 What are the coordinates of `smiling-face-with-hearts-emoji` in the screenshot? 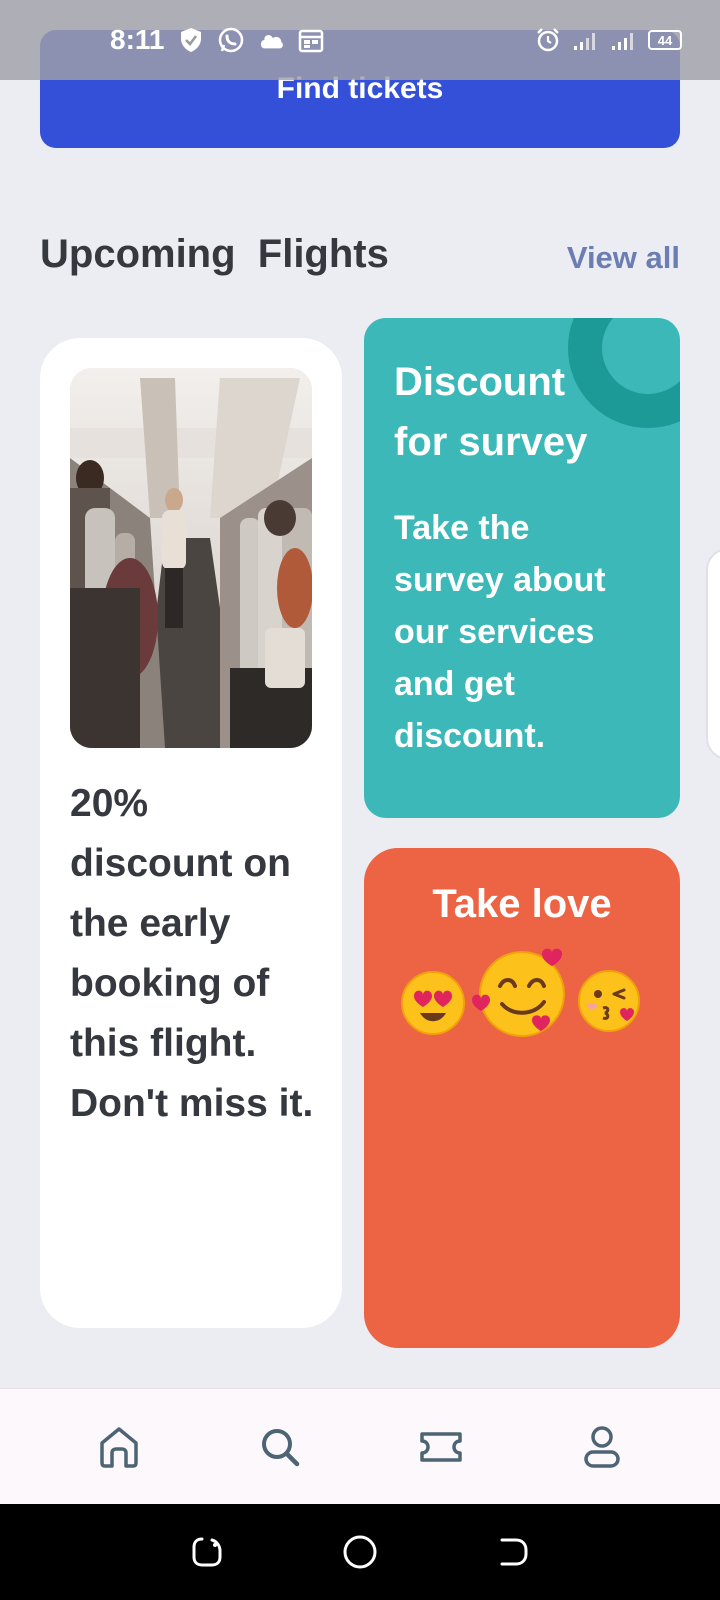 It's located at (518, 992).